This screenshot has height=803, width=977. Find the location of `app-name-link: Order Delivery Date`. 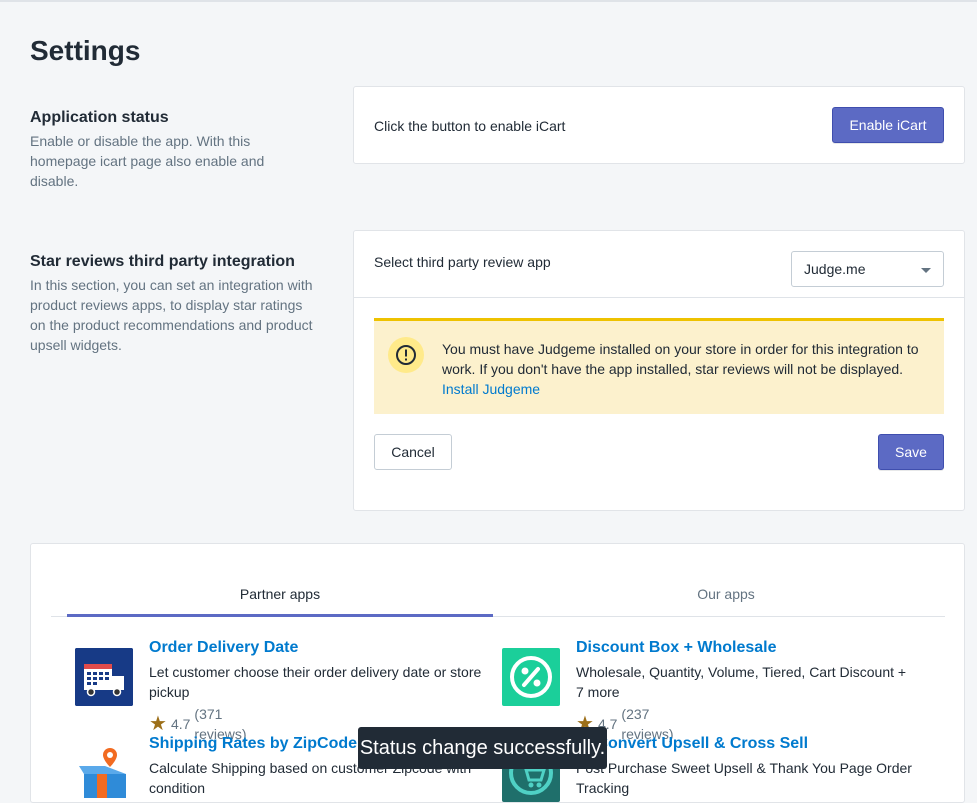

app-name-link: Order Delivery Date is located at coordinates (223, 648).